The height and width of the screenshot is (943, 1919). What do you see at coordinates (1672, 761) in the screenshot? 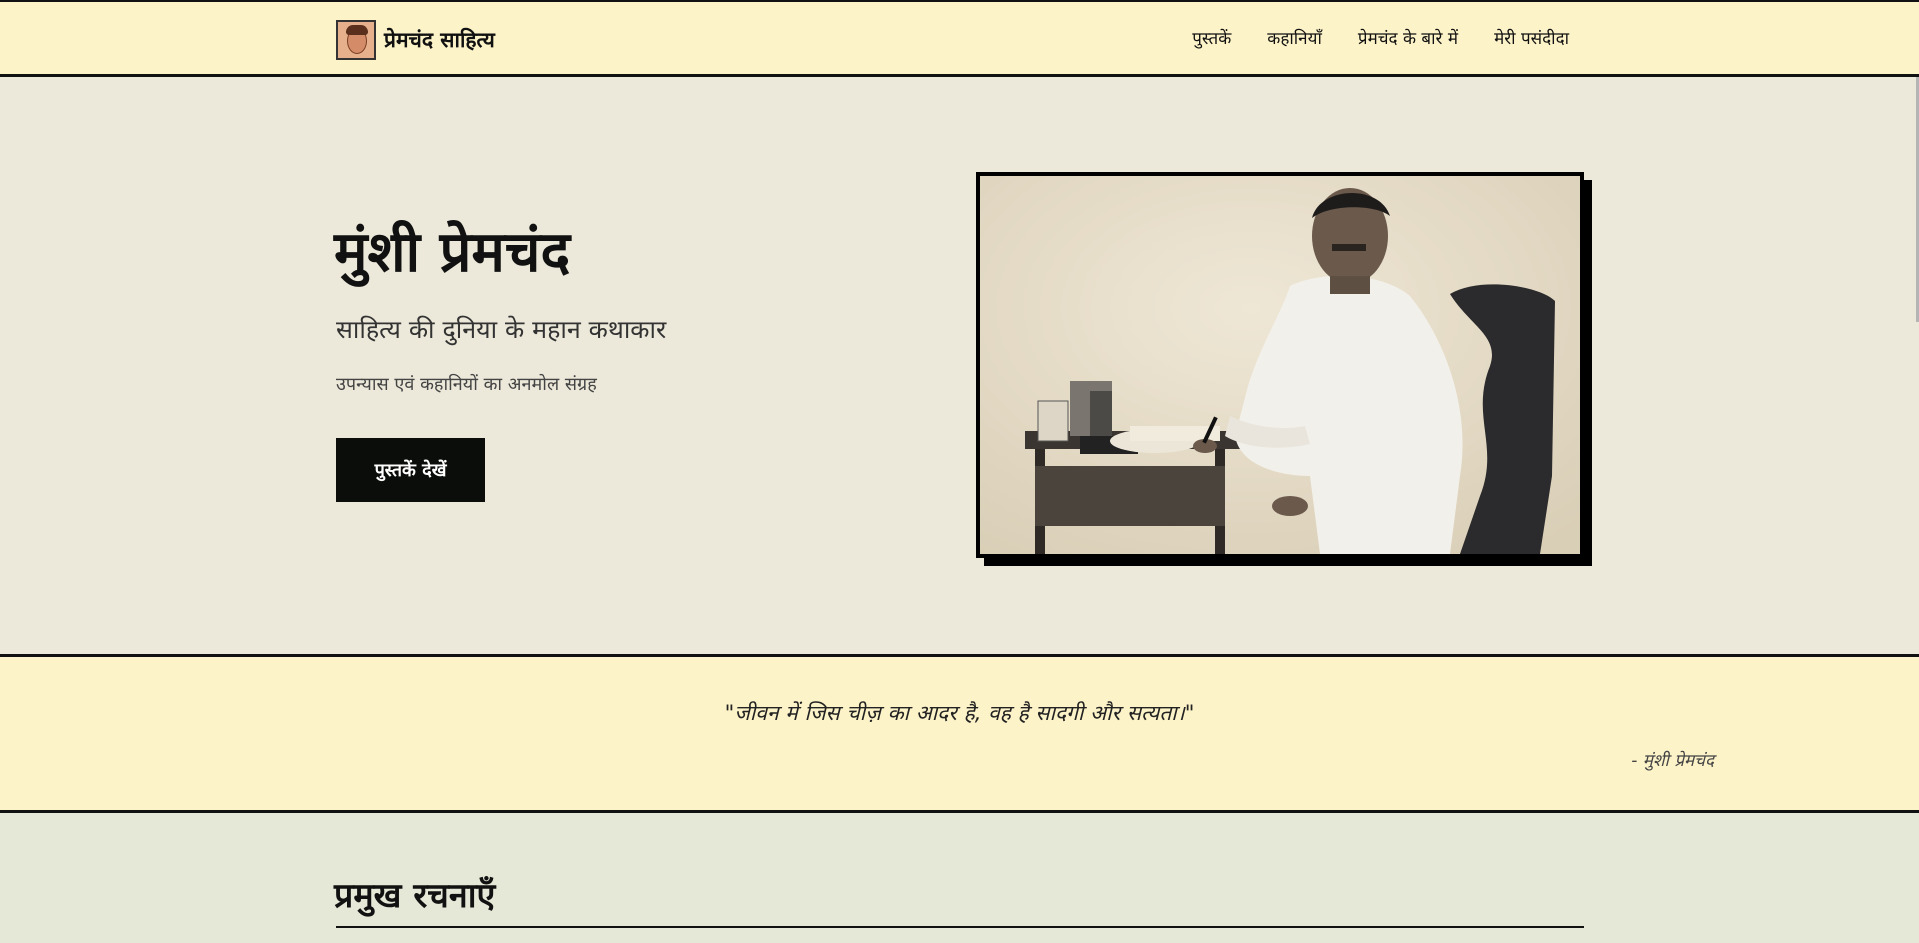
I see `quote-author: - मुंशी प्रेमचंद` at bounding box center [1672, 761].